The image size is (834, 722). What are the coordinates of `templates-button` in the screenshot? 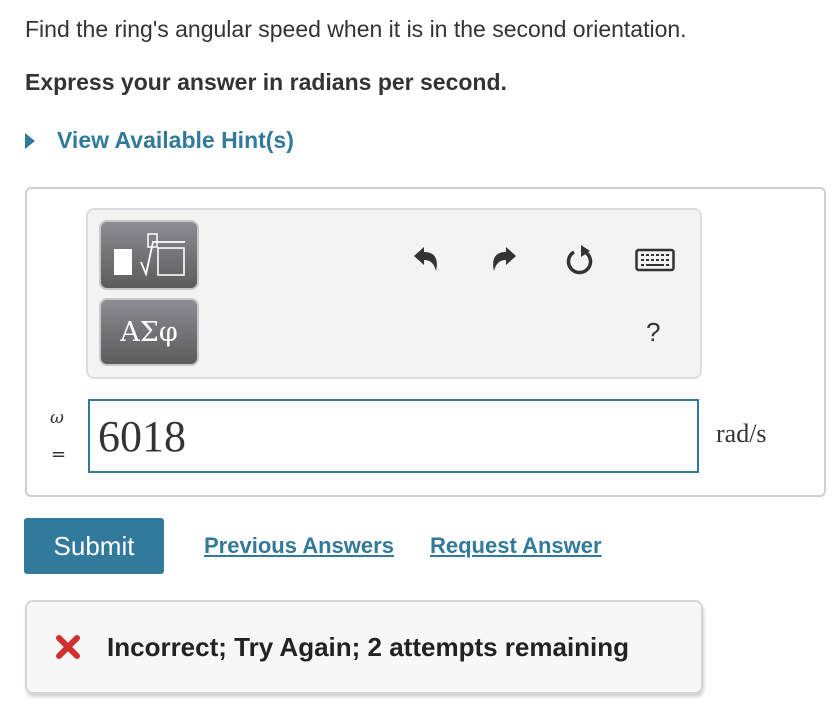 It's located at (149, 255).